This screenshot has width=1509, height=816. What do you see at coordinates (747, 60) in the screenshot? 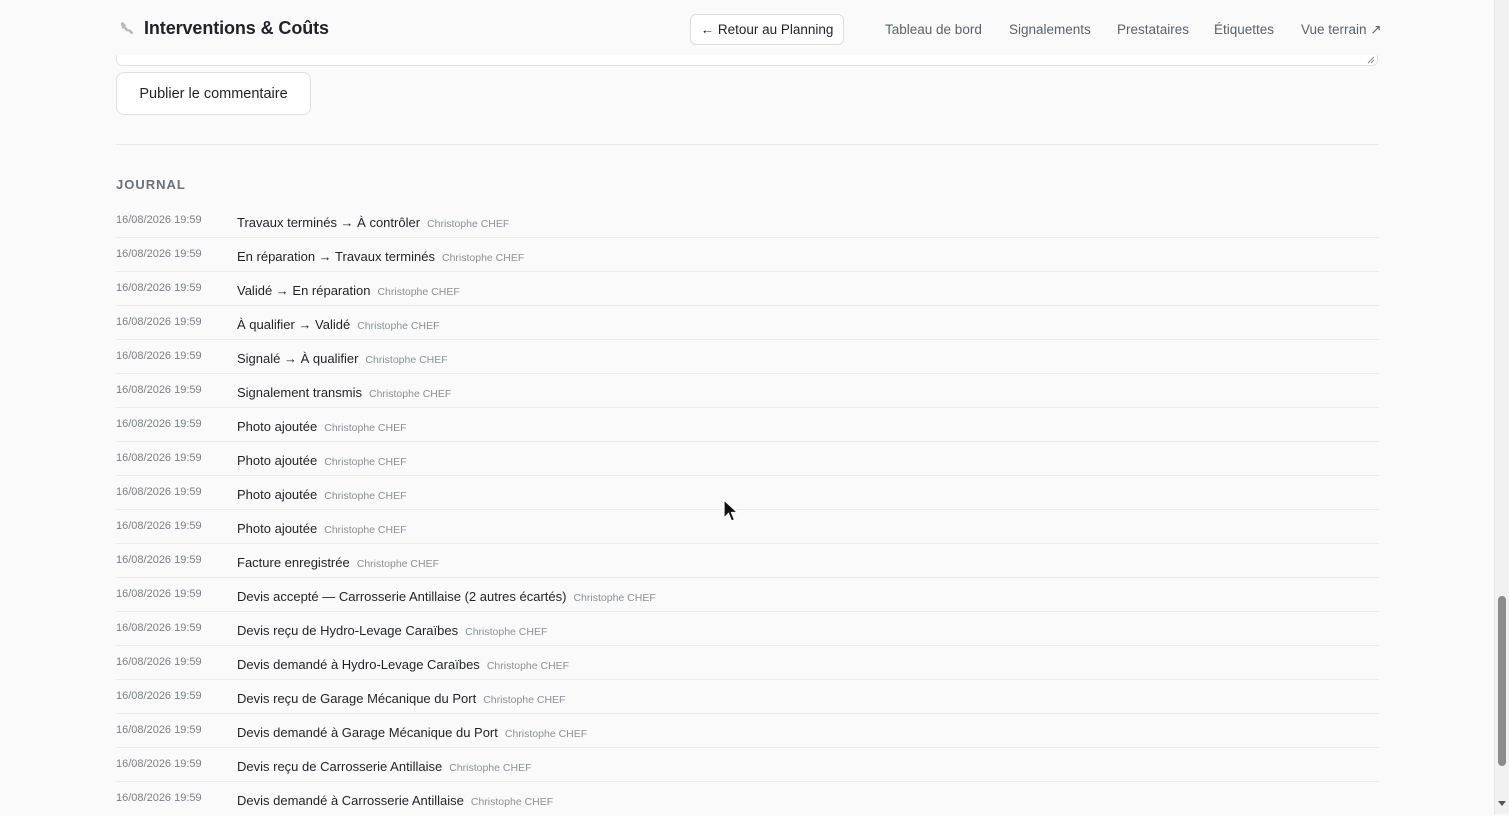
I see `comment-textarea` at bounding box center [747, 60].